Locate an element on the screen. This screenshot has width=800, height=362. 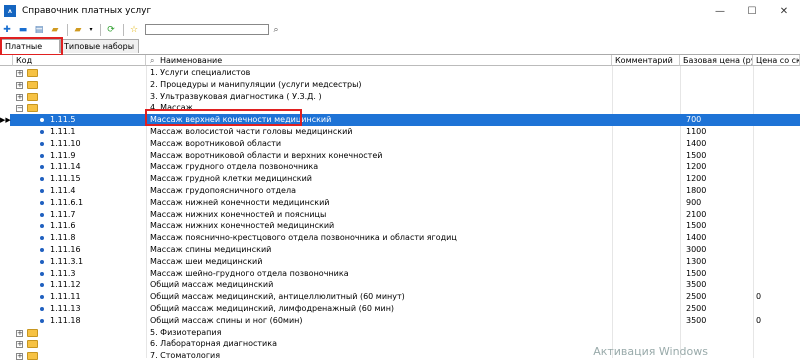
cell-price: 2100 is located at coordinates (696, 214).